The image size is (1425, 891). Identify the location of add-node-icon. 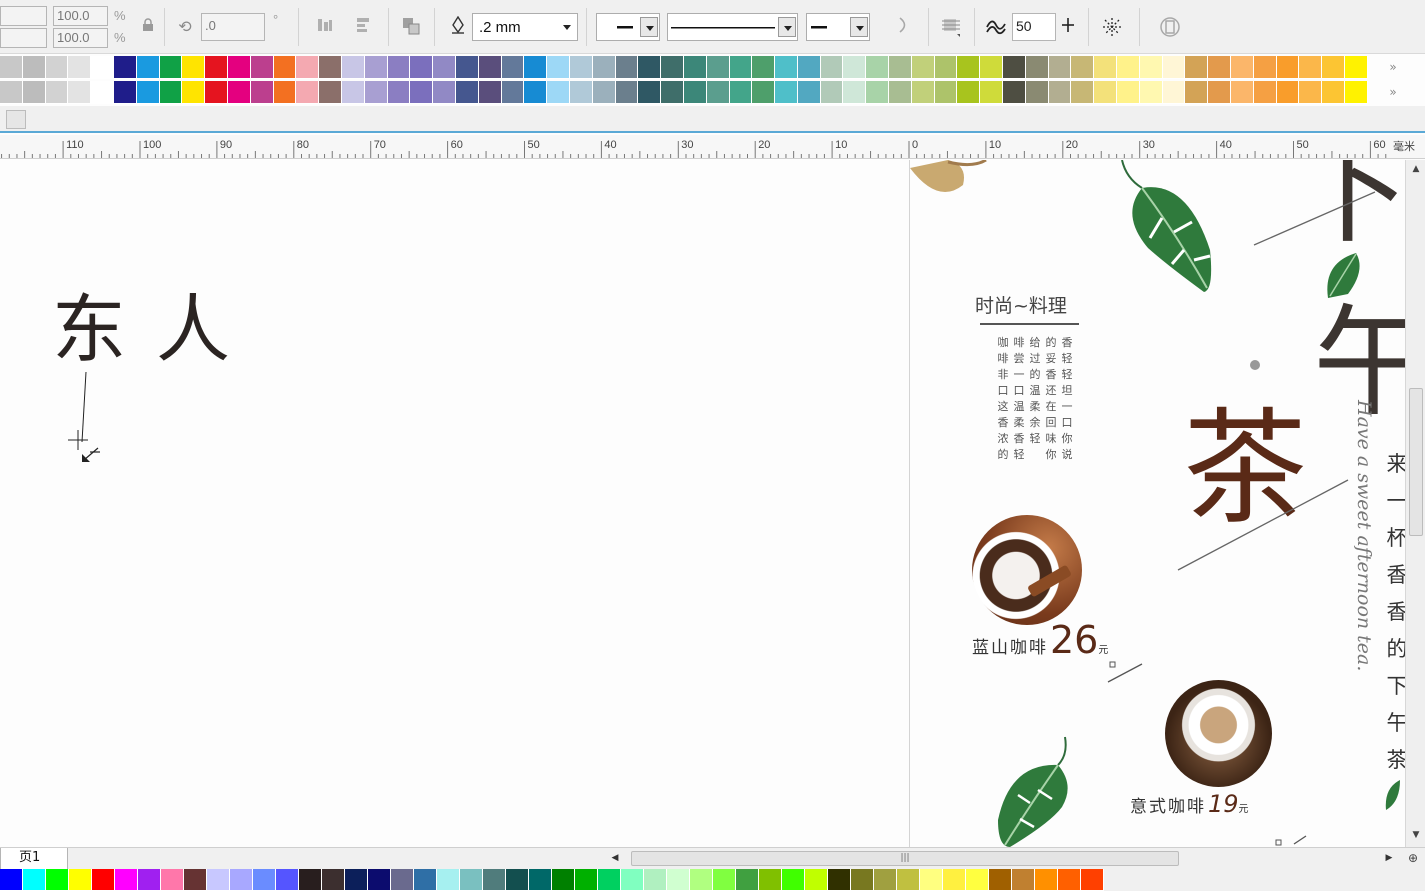
(1068, 27).